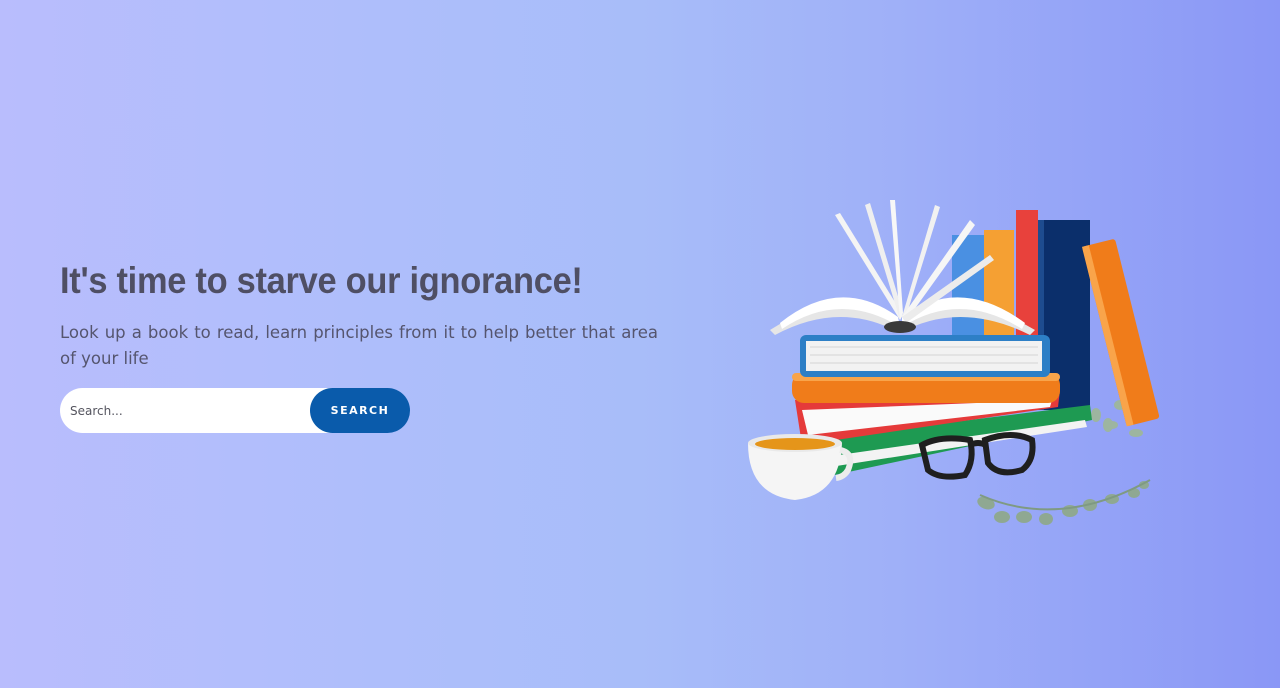  Describe the element at coordinates (360, 410) in the screenshot. I see `search-button: SEARCH` at that location.